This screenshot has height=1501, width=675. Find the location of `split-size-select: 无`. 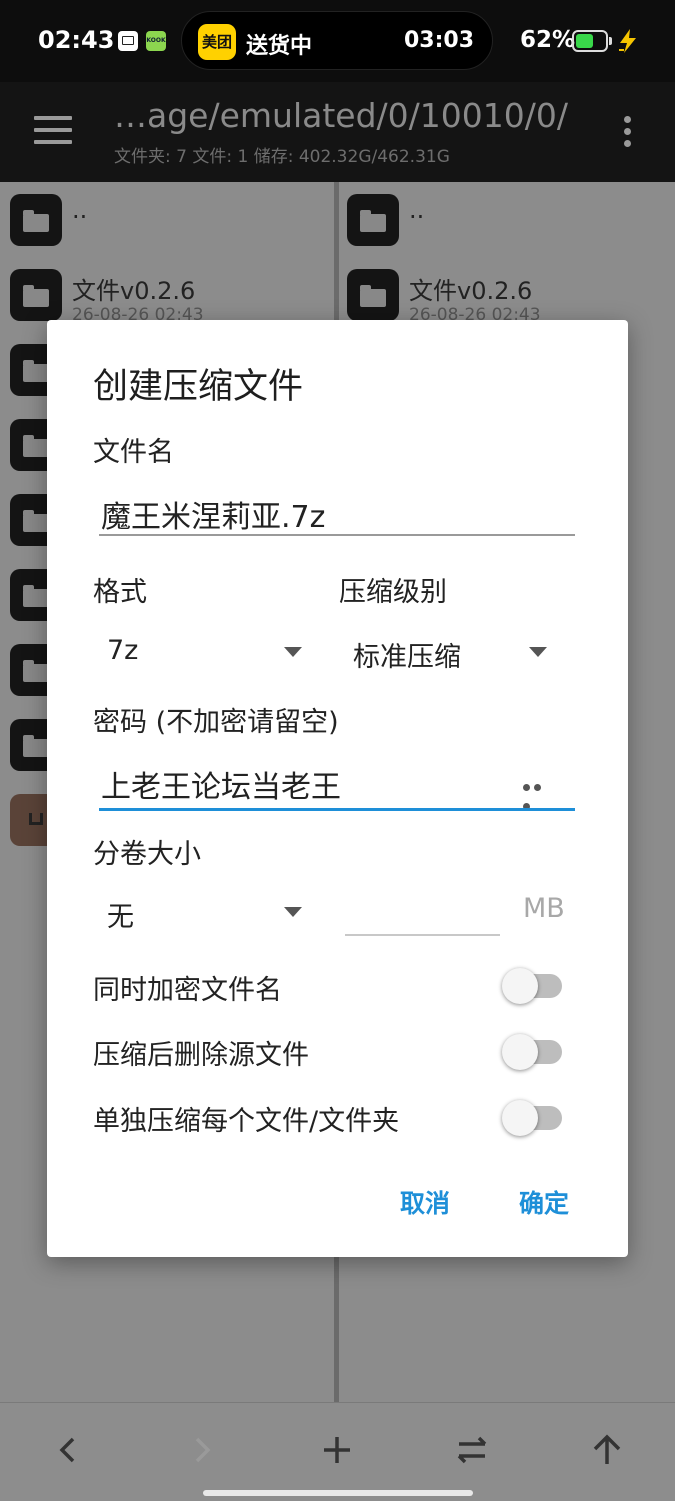

split-size-select: 无 is located at coordinates (203, 910).